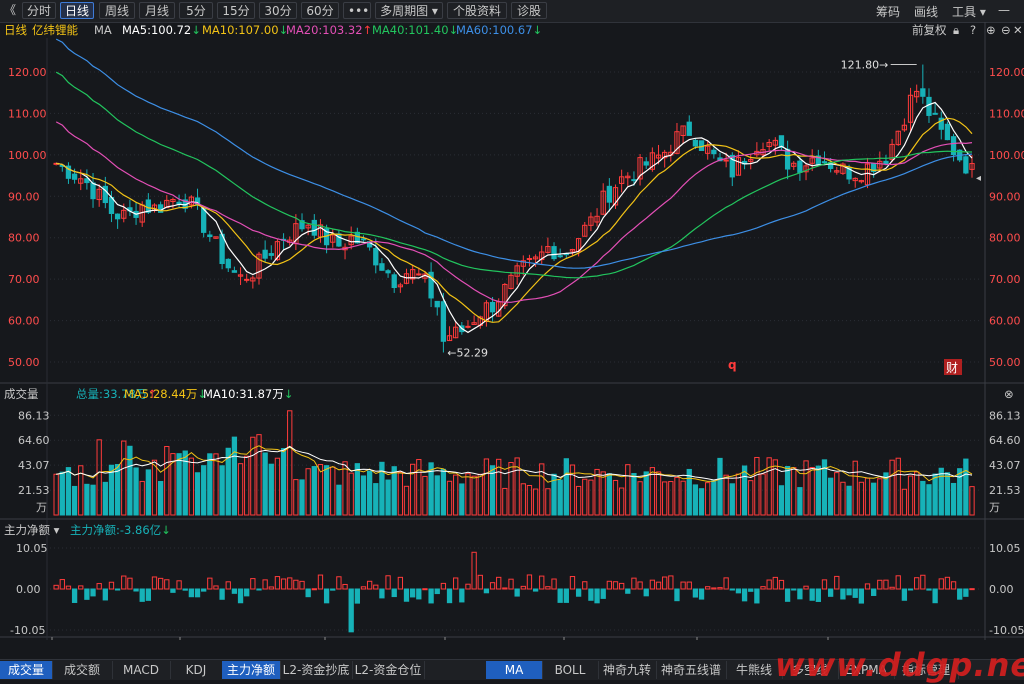 The image size is (1024, 684). Describe the element at coordinates (82, 670) in the screenshot. I see `bottom-tab-1: 成交额` at that location.